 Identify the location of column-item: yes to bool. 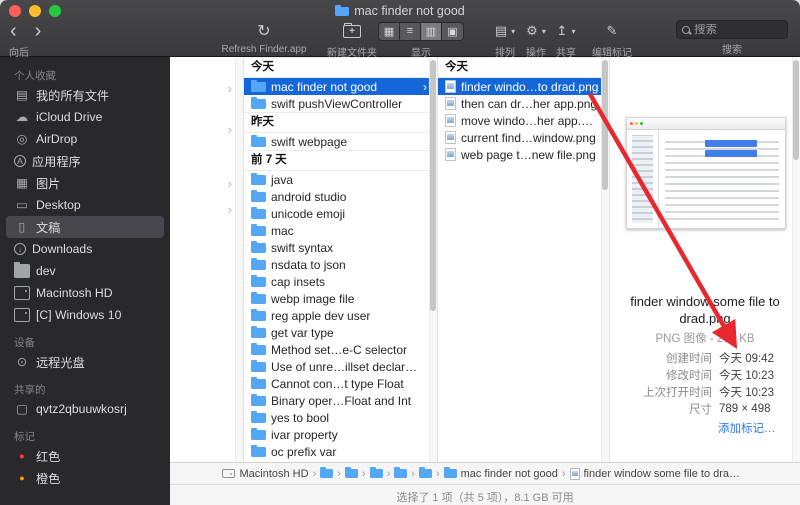
(340, 417).